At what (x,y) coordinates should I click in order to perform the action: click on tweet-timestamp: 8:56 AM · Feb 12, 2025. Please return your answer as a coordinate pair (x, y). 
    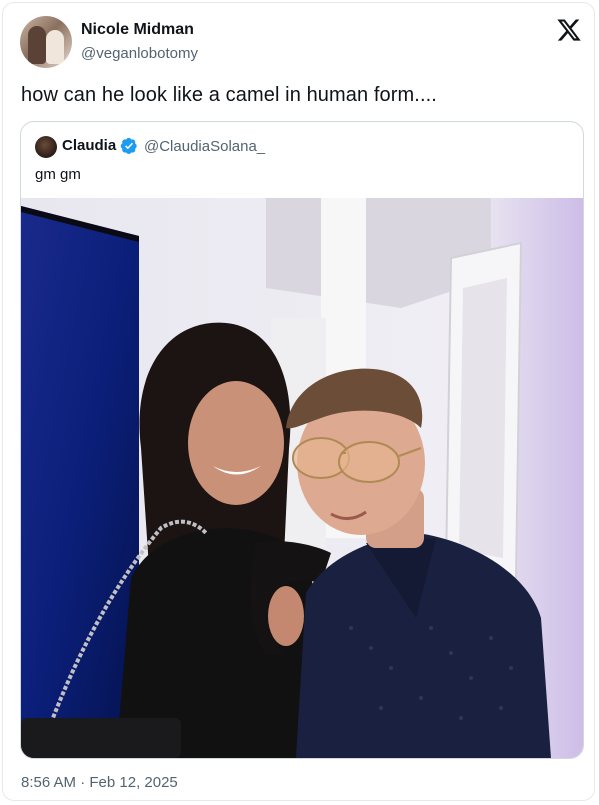
    Looking at the image, I should click on (99, 782).